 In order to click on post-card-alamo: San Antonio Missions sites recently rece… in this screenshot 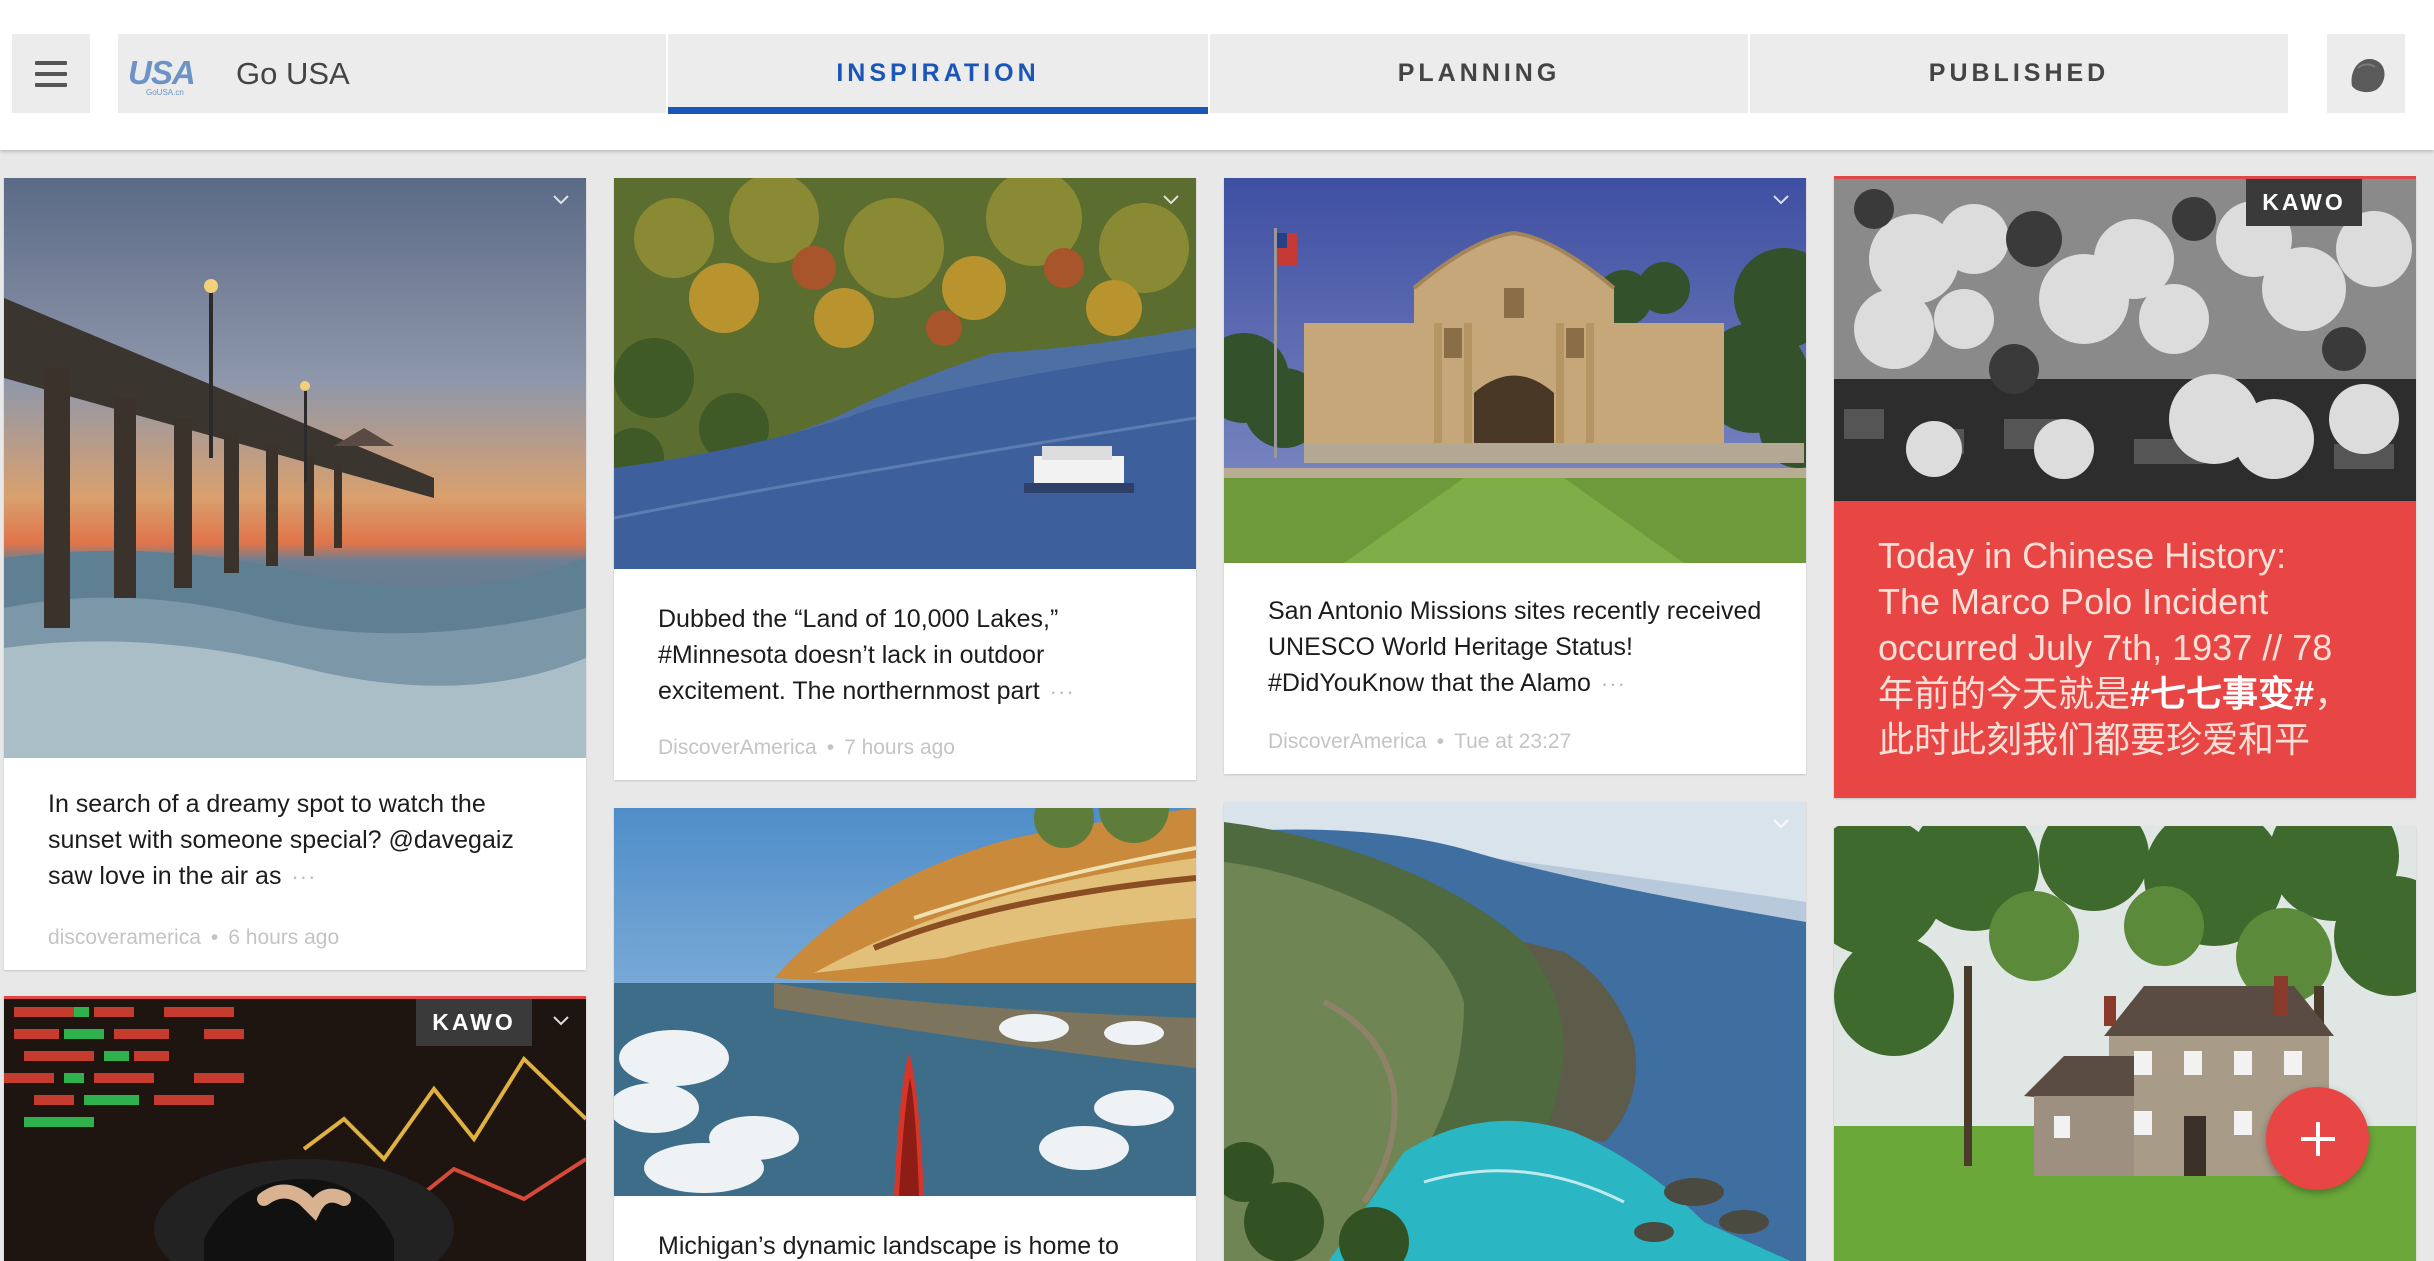, I will do `click(1515, 476)`.